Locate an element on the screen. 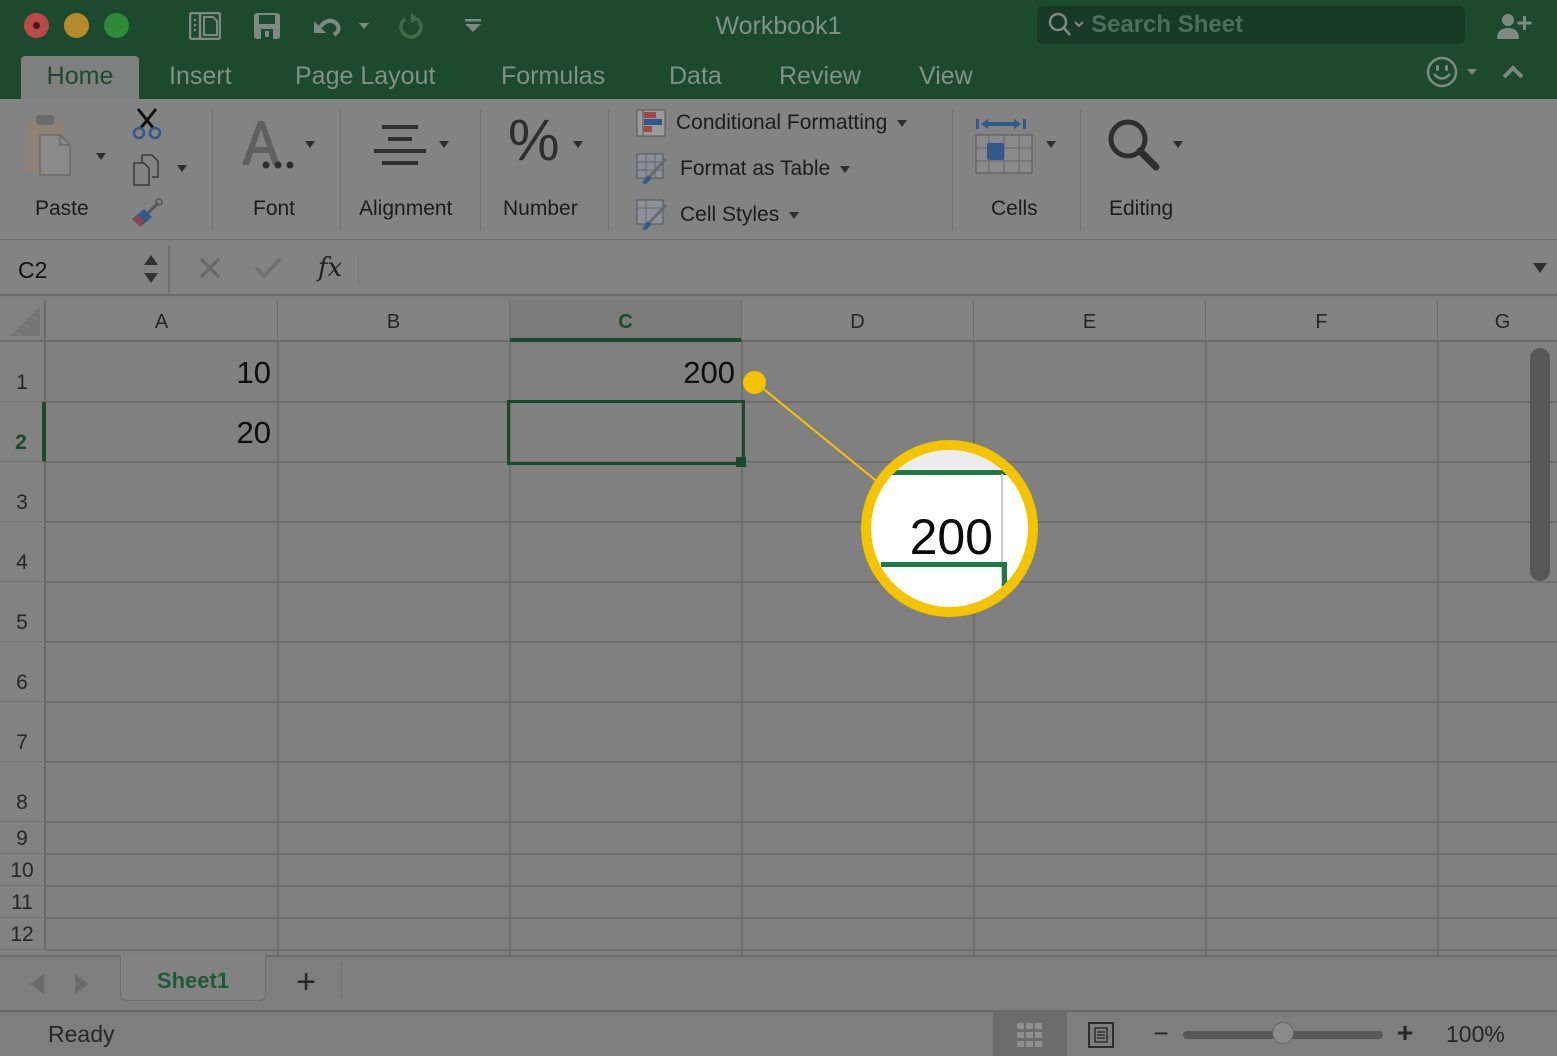  minimize-window-button is located at coordinates (76, 25).